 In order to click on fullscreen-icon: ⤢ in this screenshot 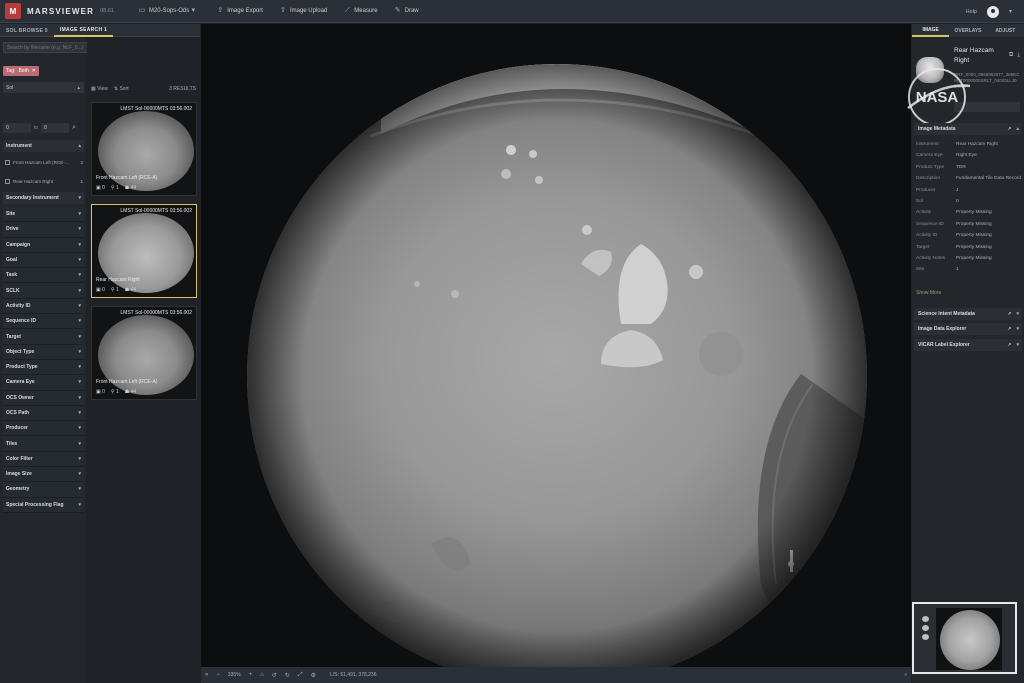, I will do `click(300, 675)`.